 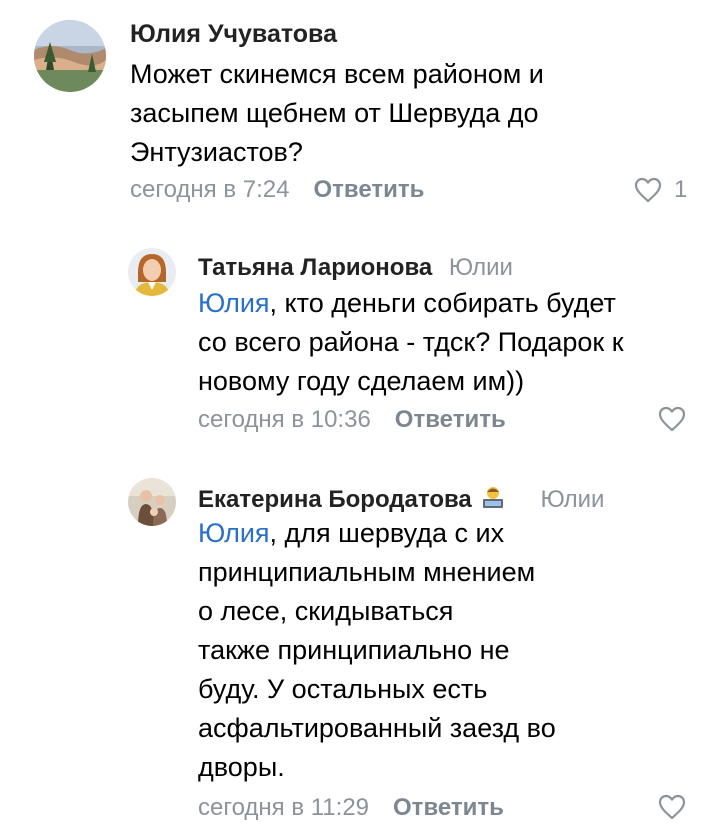 I want to click on avatar-ekaterina, so click(x=152, y=502).